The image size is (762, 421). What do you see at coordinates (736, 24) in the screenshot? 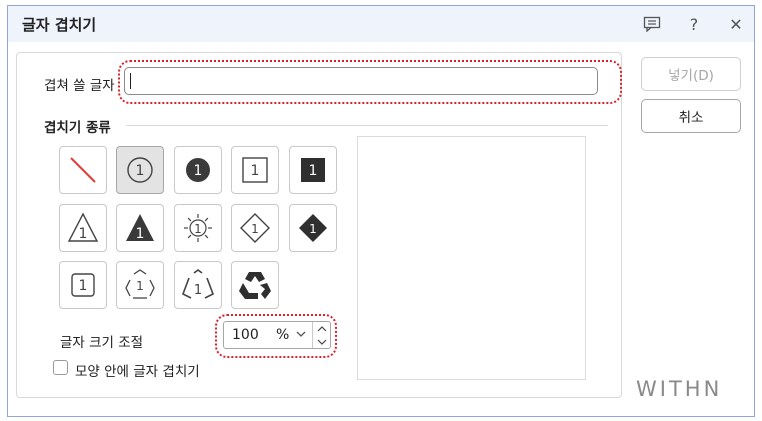
I see `close-button: ✕` at bounding box center [736, 24].